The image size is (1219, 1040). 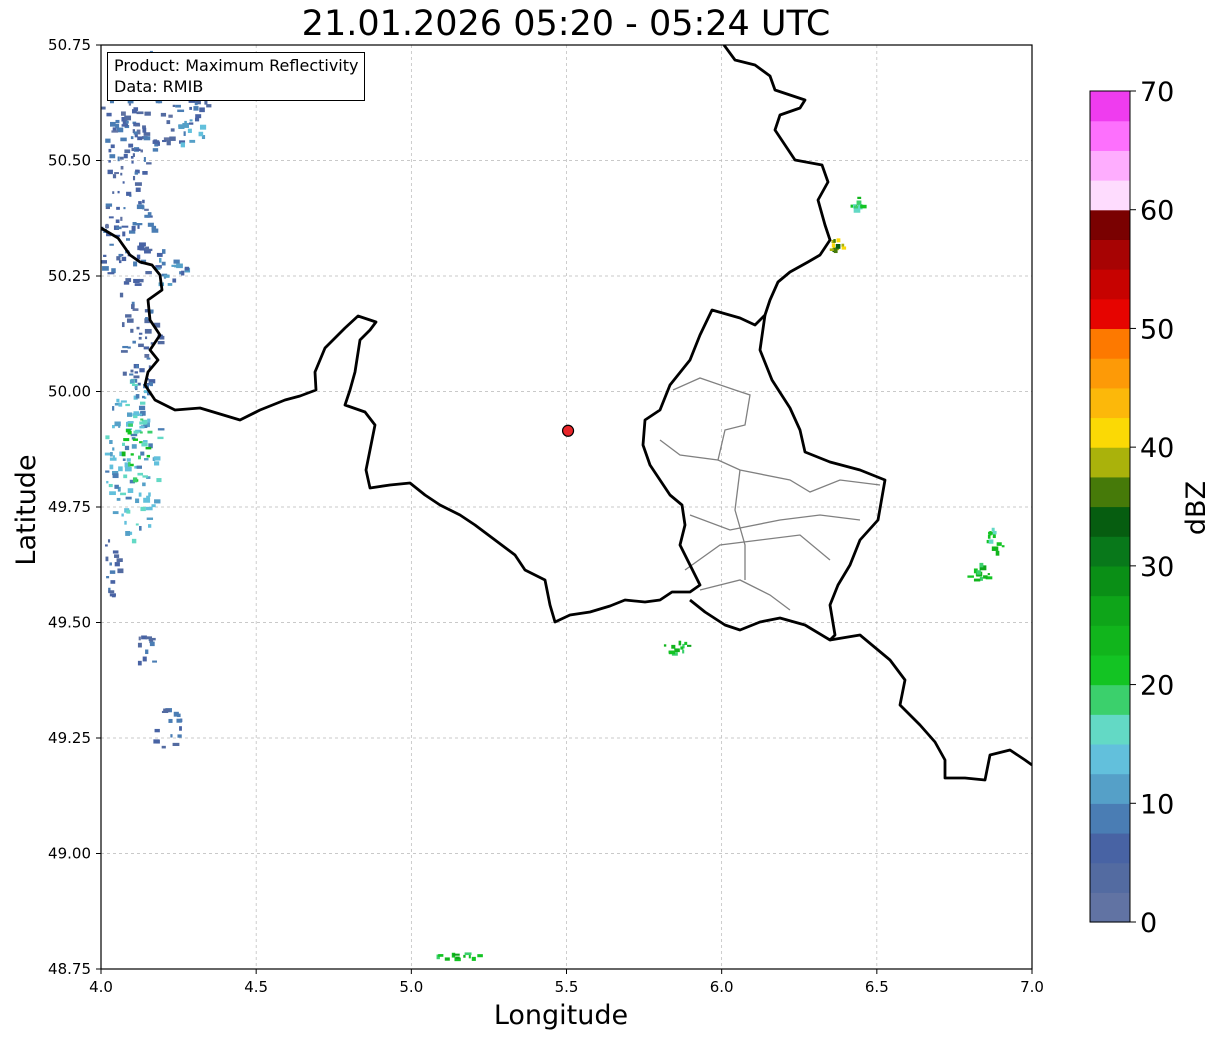 I want to click on x-tick-label: 6.0, so click(x=722, y=987).